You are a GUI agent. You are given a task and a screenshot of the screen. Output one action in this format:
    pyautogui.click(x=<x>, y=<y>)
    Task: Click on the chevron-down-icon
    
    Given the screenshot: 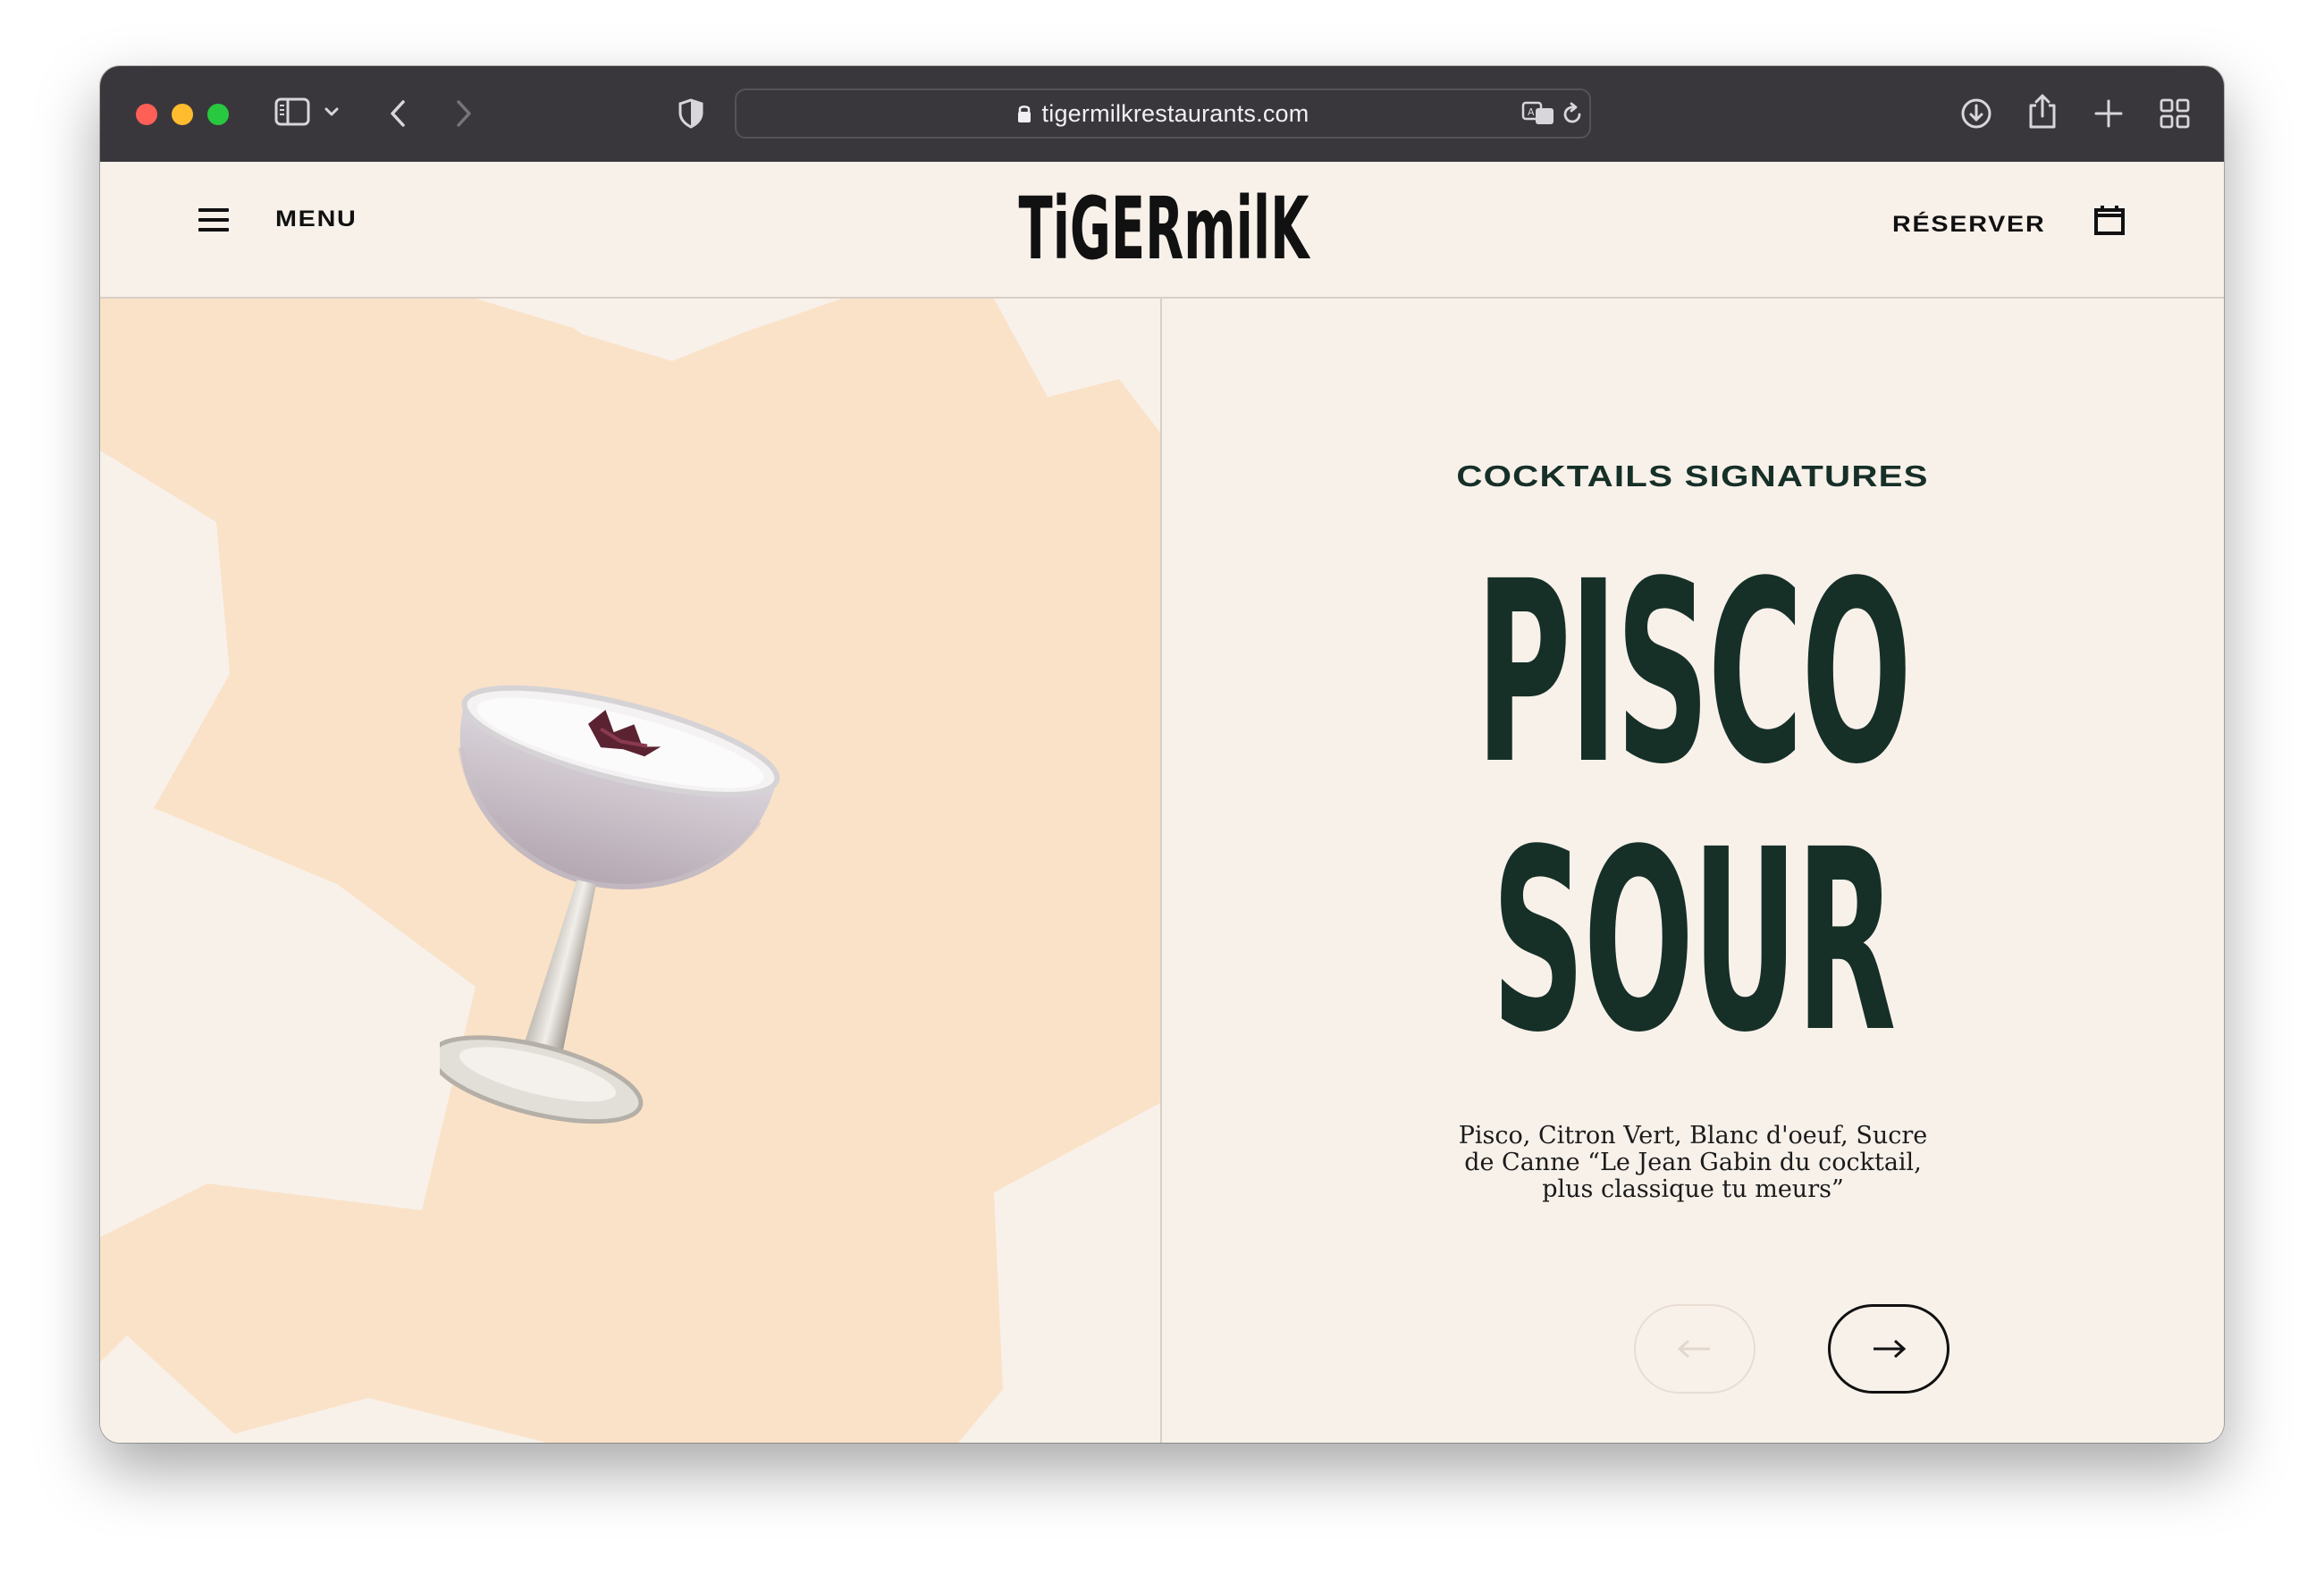 What is the action you would take?
    pyautogui.click(x=332, y=111)
    